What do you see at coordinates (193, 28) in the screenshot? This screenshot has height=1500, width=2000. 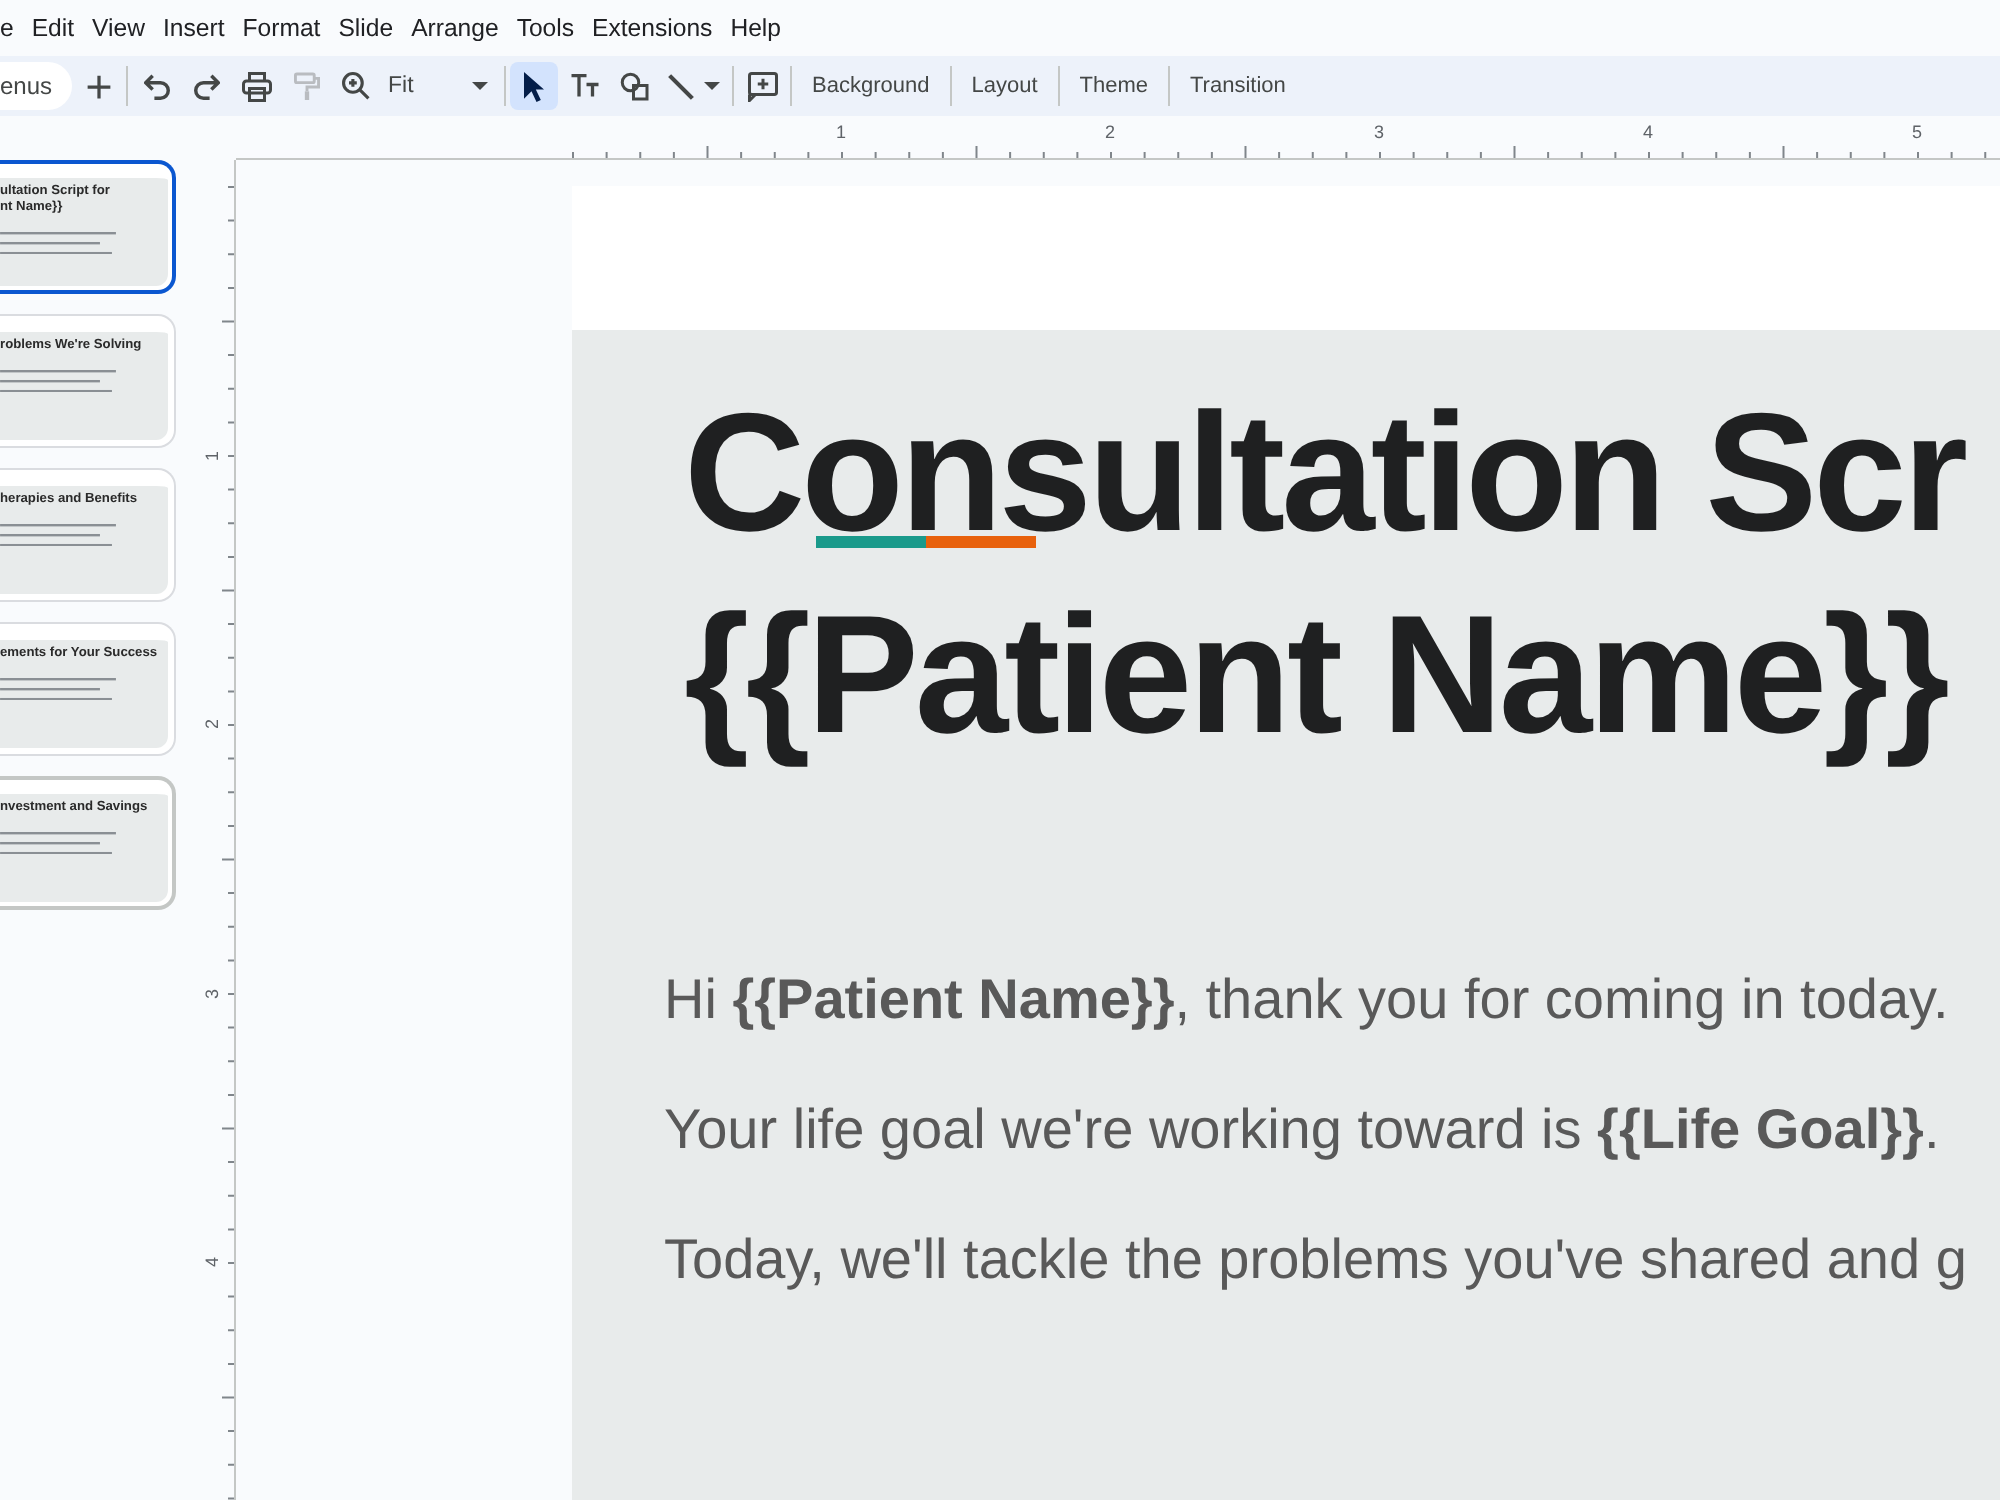 I see `menu-item: Insert` at bounding box center [193, 28].